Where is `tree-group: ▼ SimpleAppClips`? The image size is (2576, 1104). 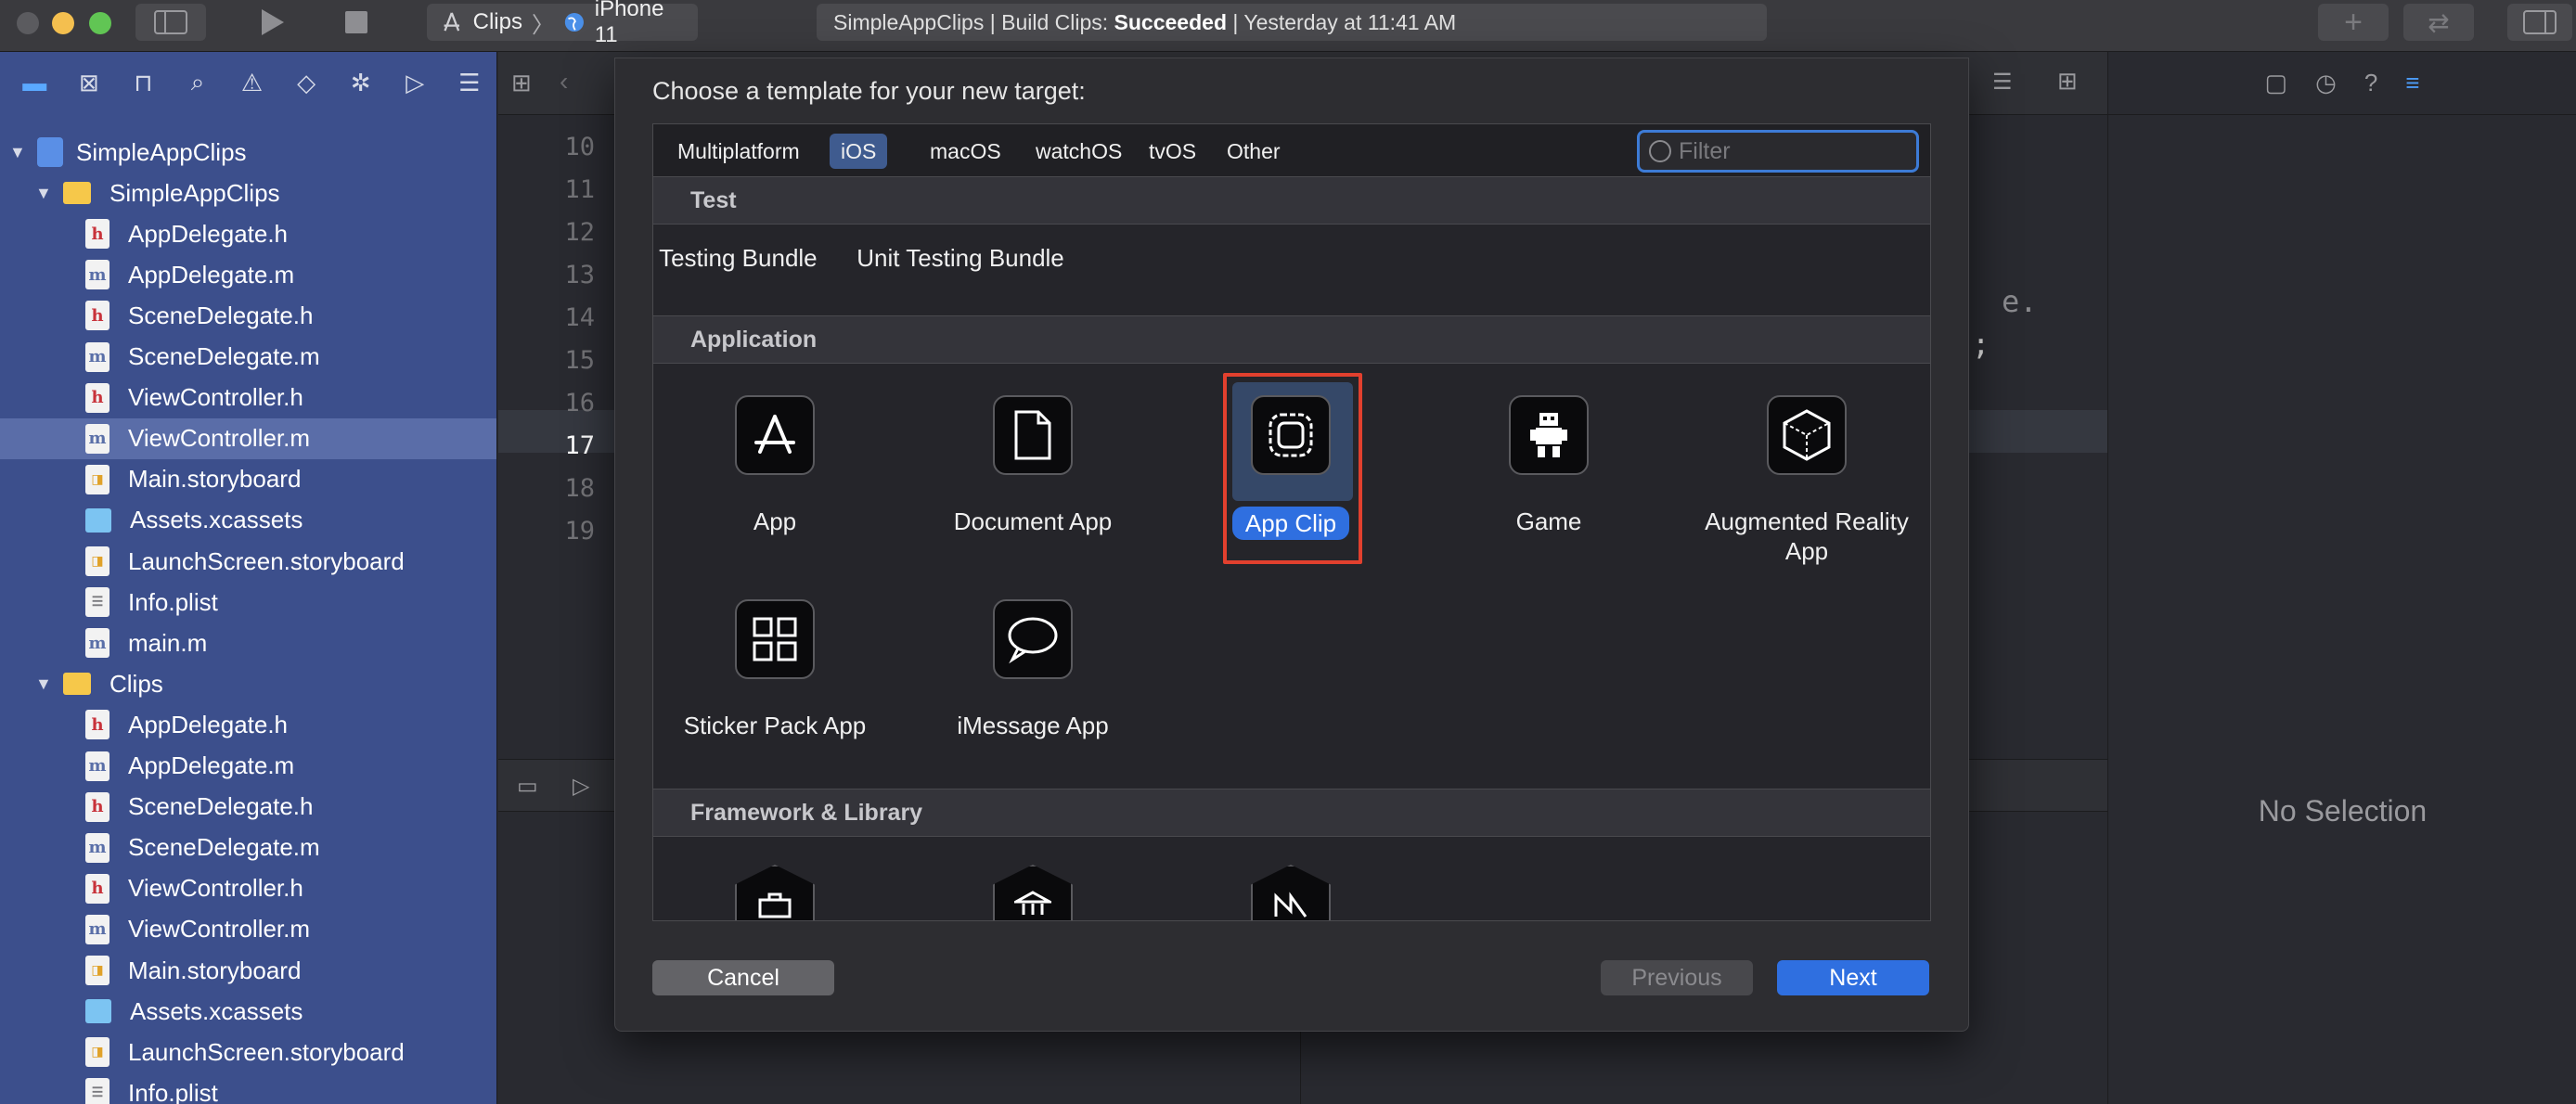 tree-group: ▼ SimpleAppClips is located at coordinates (248, 193).